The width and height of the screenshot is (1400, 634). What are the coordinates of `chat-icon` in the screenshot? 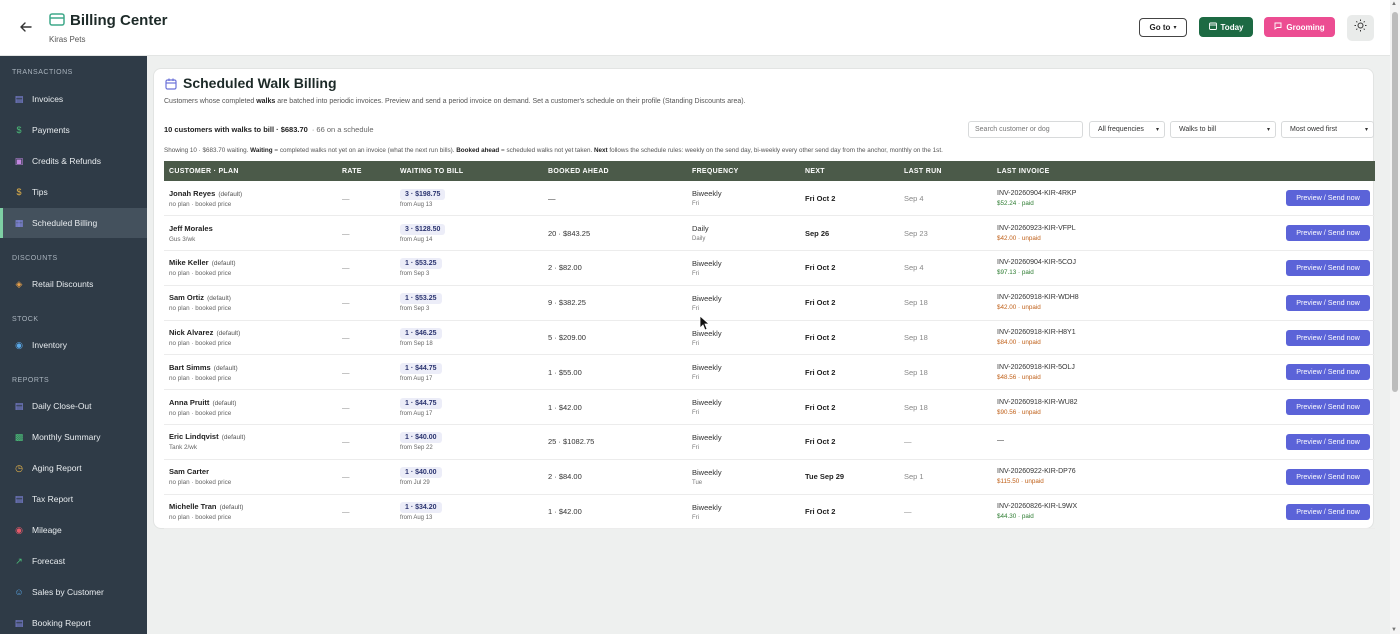 It's located at (1278, 27).